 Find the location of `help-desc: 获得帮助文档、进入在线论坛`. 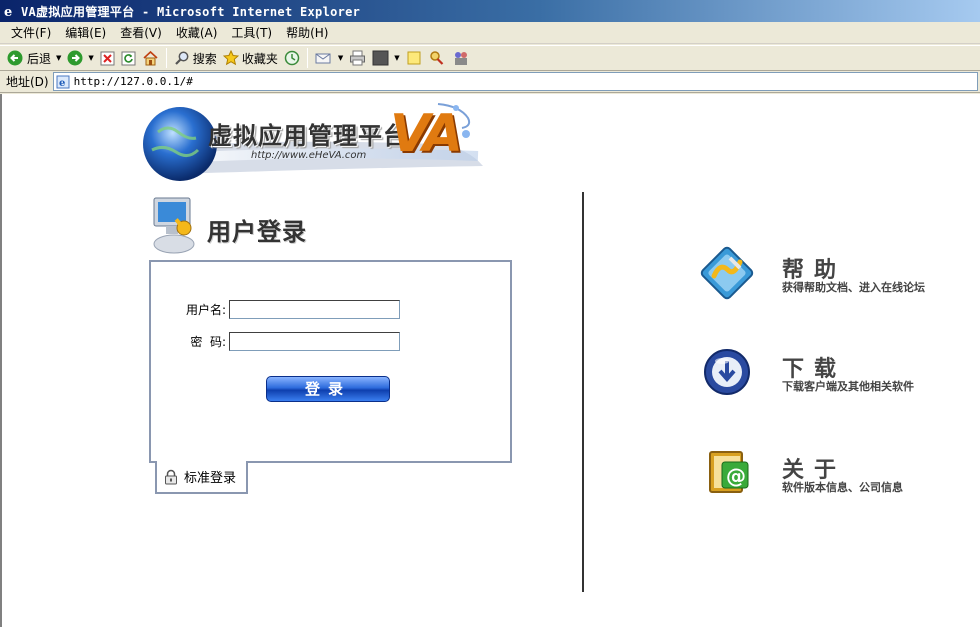

help-desc: 获得帮助文档、进入在线论坛 is located at coordinates (853, 287).